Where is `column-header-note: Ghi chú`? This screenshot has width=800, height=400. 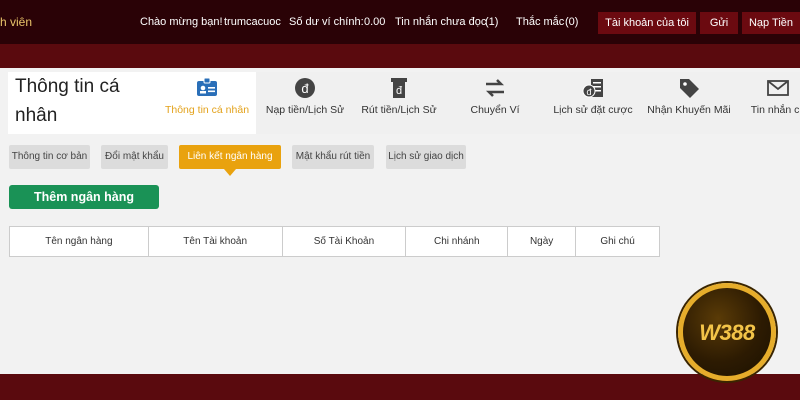 column-header-note: Ghi chú is located at coordinates (617, 241).